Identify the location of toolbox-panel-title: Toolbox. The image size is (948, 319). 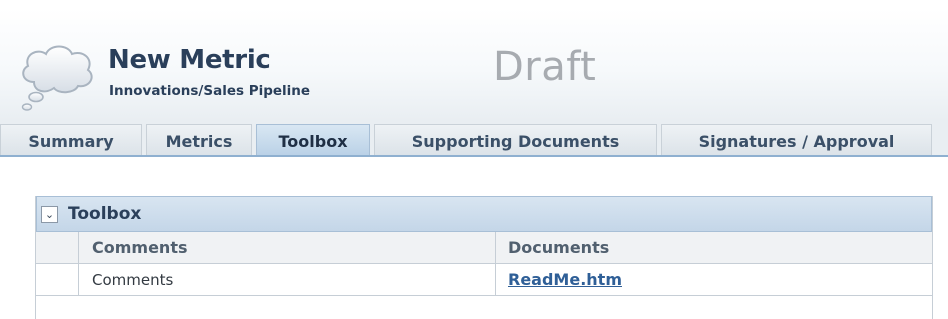
(105, 214).